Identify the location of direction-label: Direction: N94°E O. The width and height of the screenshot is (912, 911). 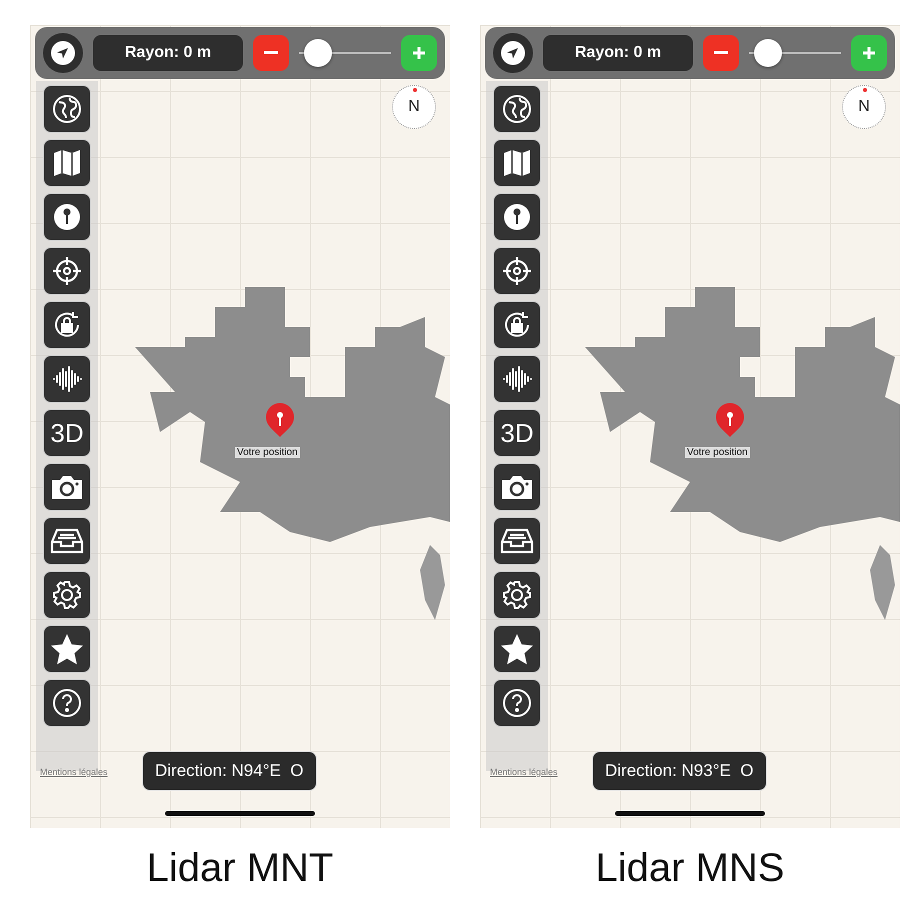
(229, 771).